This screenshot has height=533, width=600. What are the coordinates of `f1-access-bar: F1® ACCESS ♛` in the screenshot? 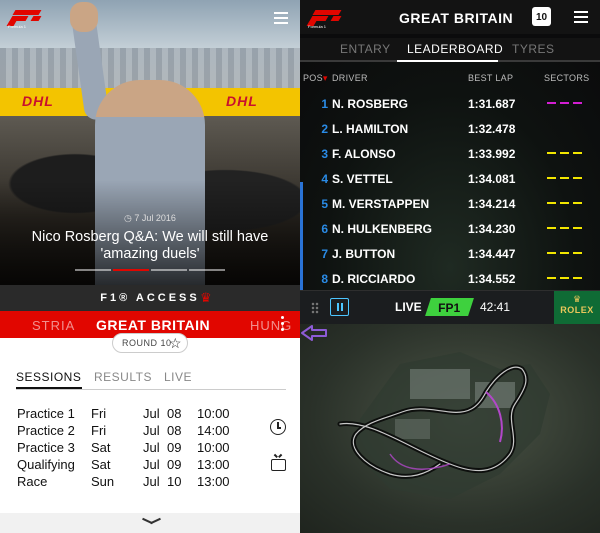 It's located at (150, 298).